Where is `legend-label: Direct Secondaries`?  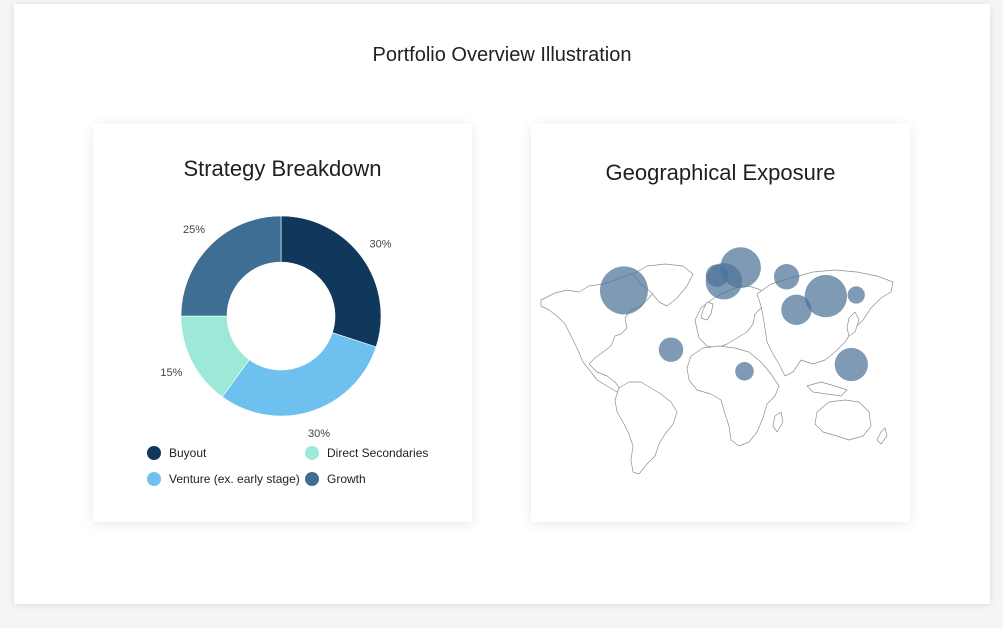
legend-label: Direct Secondaries is located at coordinates (378, 453).